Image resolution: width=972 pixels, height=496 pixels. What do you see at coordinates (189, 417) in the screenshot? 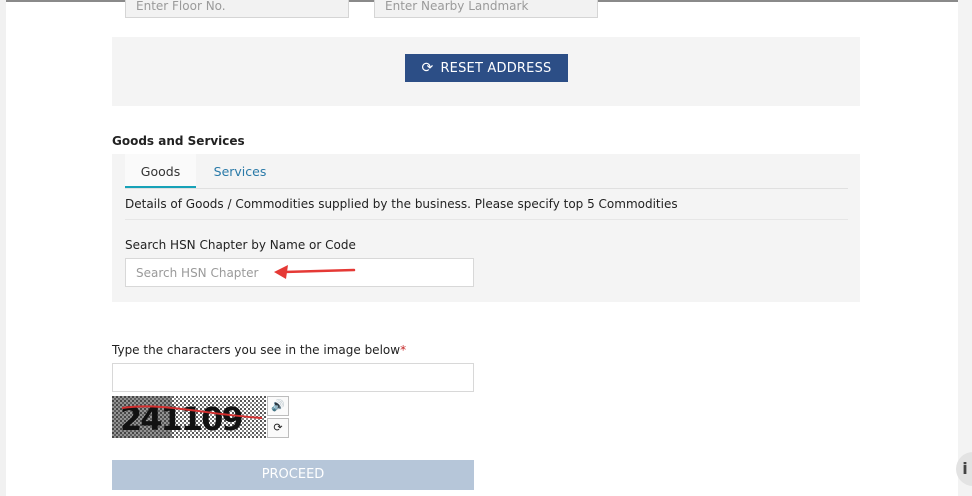
I see `captcha-image: 241109` at bounding box center [189, 417].